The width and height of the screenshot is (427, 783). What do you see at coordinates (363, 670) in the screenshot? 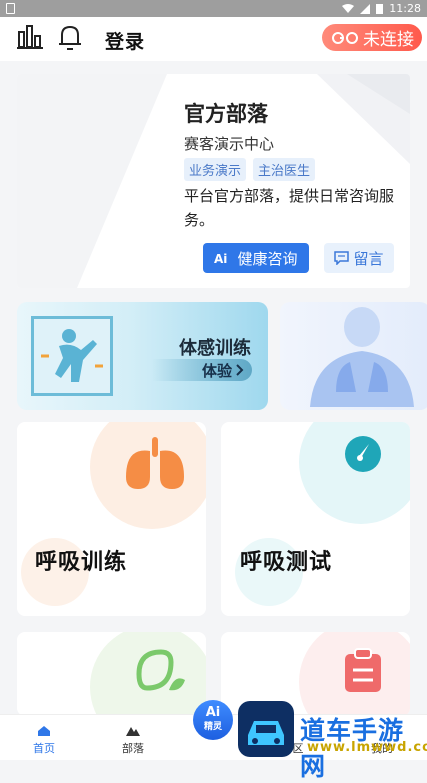
I see `clipboard-icon` at bounding box center [363, 670].